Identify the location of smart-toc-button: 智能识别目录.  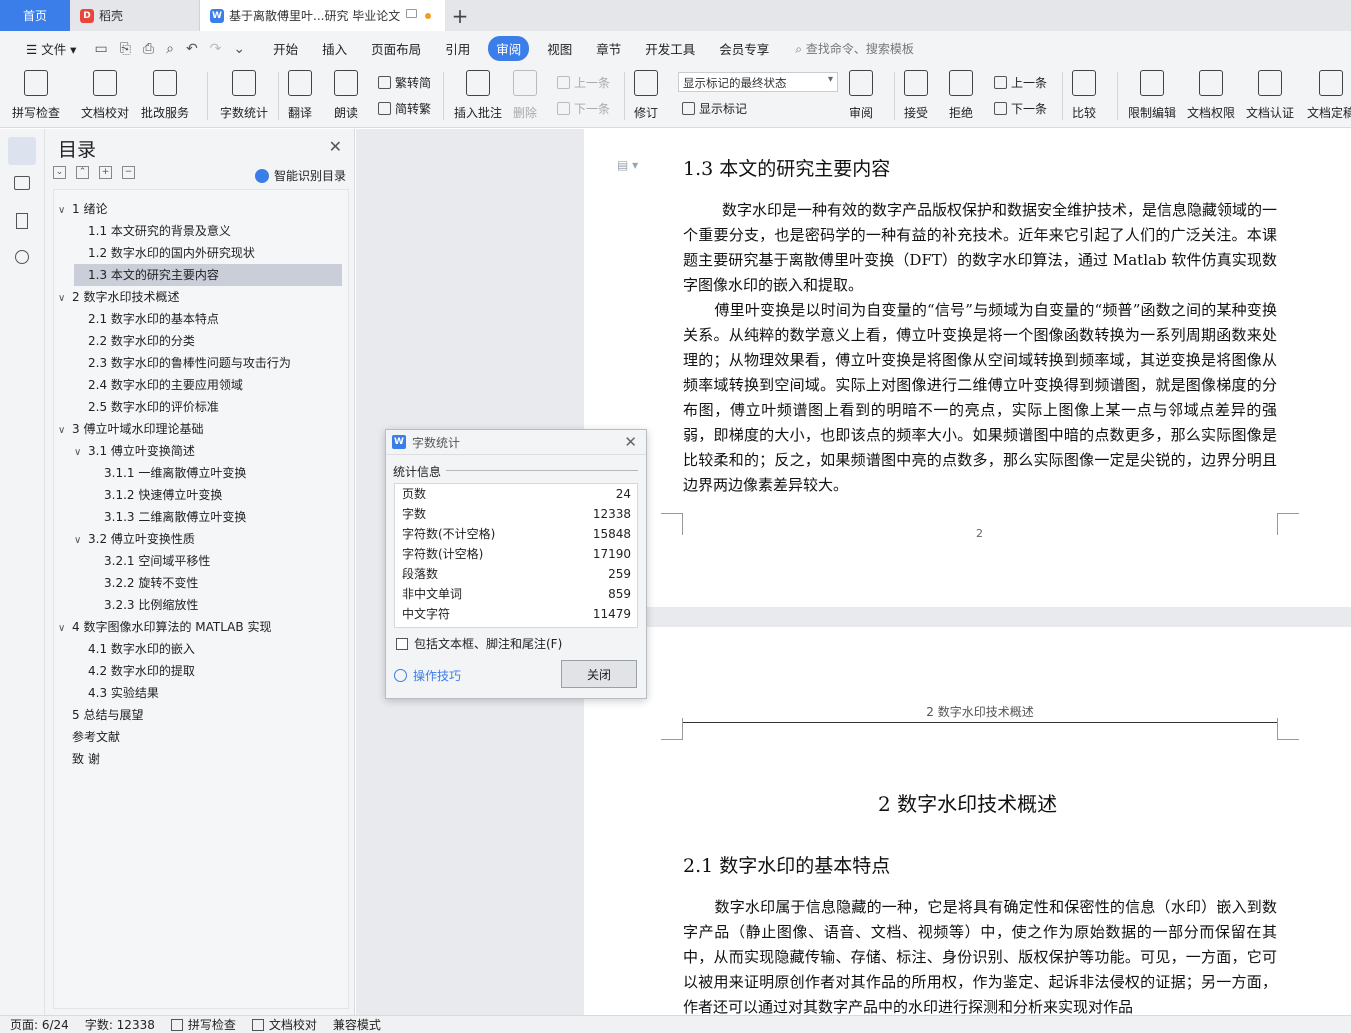
(300, 175).